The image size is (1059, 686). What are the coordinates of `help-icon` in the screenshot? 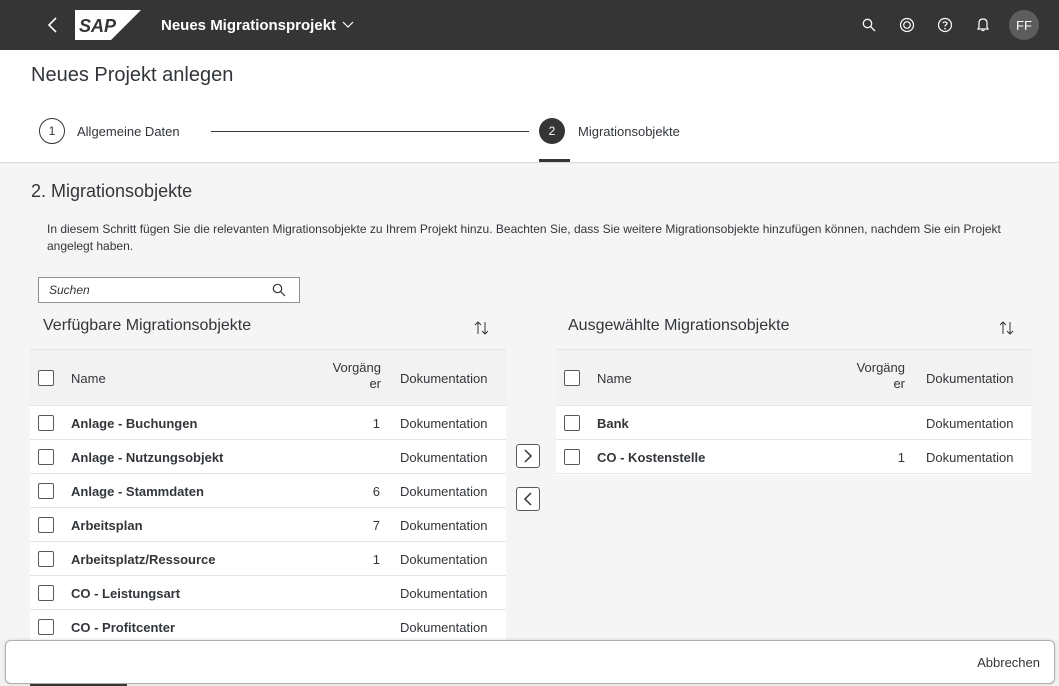 It's located at (945, 25).